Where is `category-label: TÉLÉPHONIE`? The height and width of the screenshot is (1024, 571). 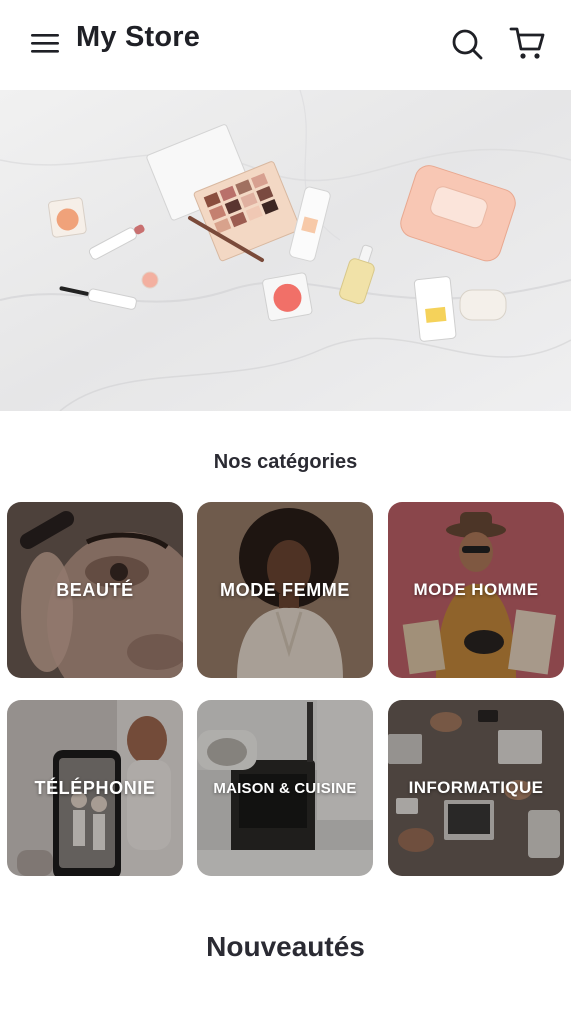 category-label: TÉLÉPHONIE is located at coordinates (95, 787).